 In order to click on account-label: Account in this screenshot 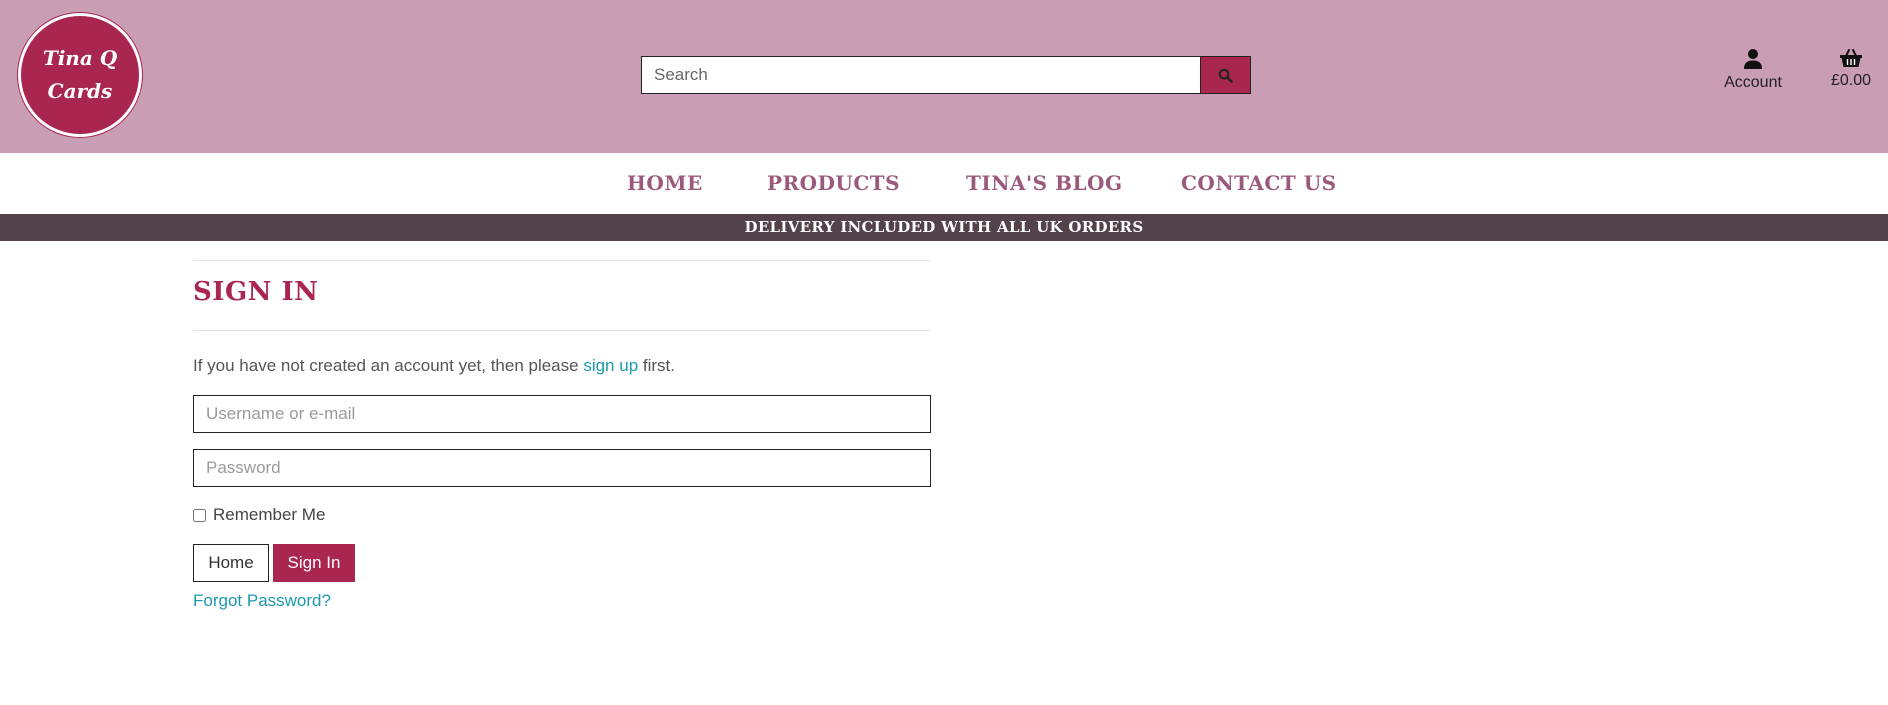, I will do `click(1753, 82)`.